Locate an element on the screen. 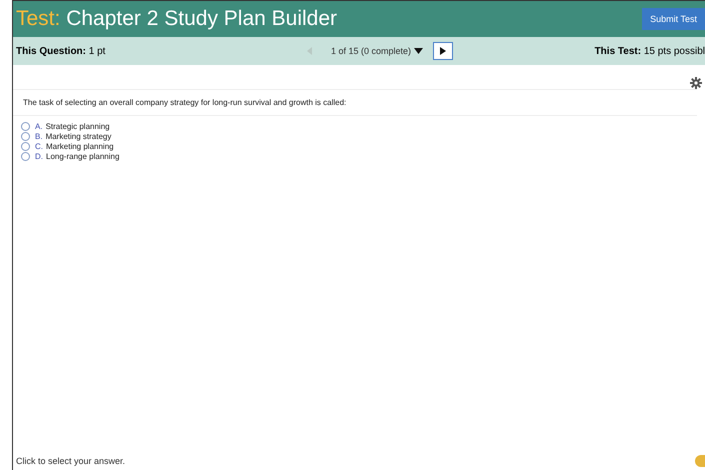  next-button is located at coordinates (443, 51).